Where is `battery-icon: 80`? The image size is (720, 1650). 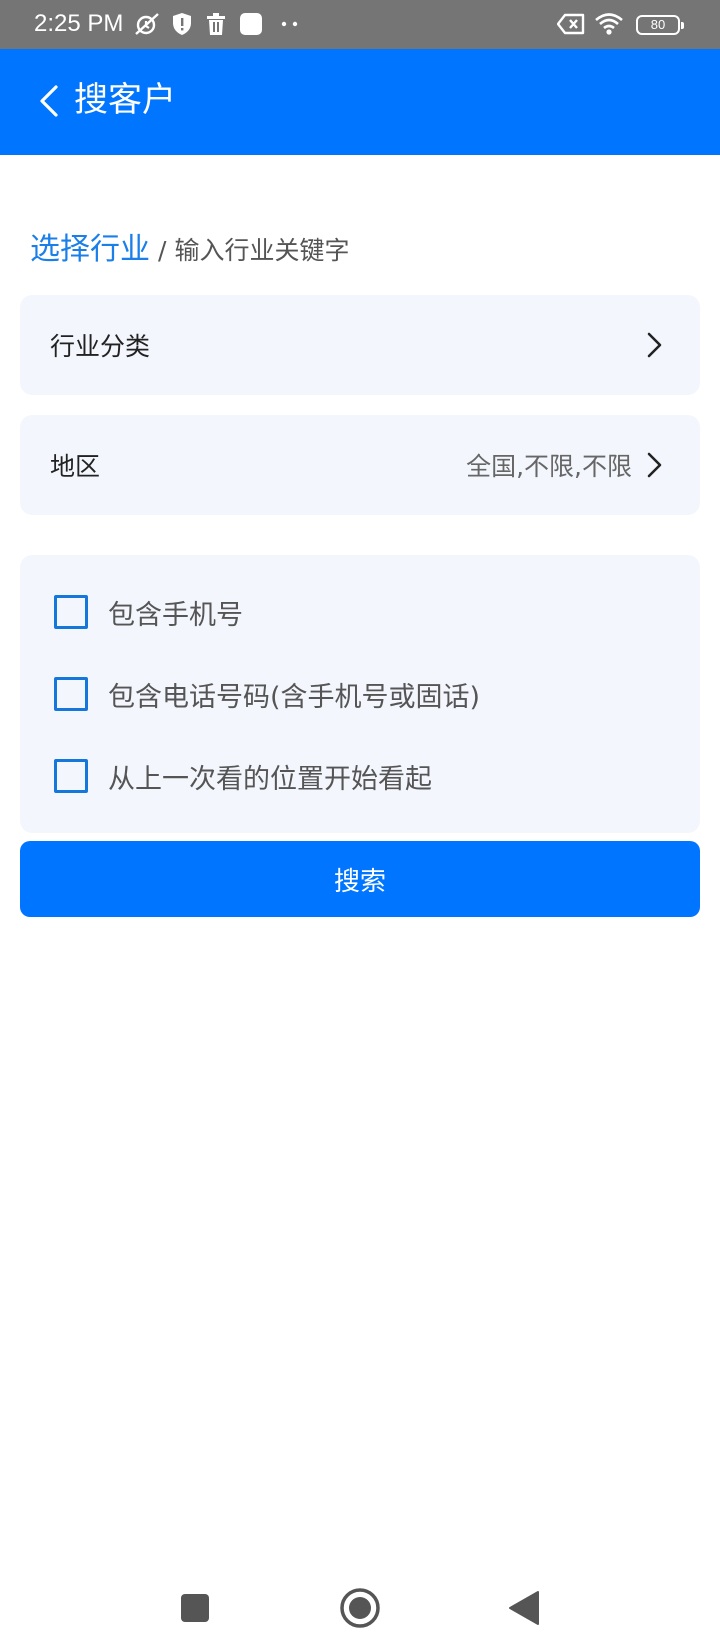 battery-icon: 80 is located at coordinates (660, 25).